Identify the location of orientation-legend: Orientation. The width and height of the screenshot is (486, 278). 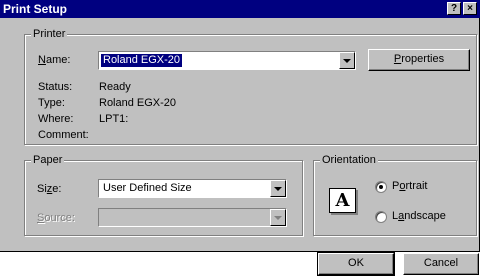
(349, 160).